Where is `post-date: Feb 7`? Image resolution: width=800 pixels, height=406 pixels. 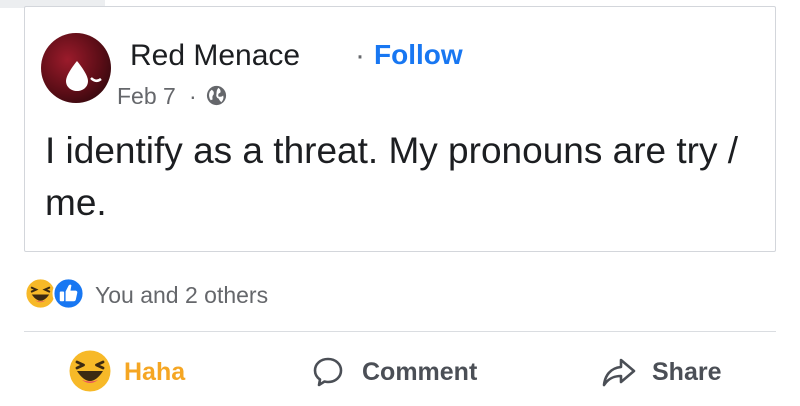 post-date: Feb 7 is located at coordinates (146, 96).